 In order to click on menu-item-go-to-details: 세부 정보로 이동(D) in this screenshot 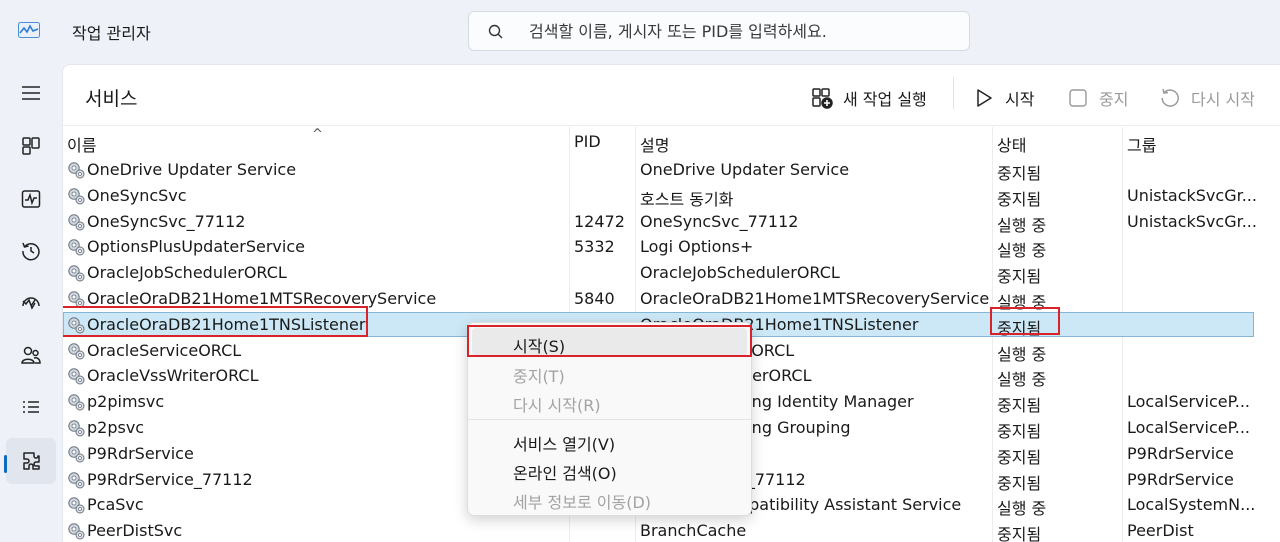, I will do `click(609, 498)`.